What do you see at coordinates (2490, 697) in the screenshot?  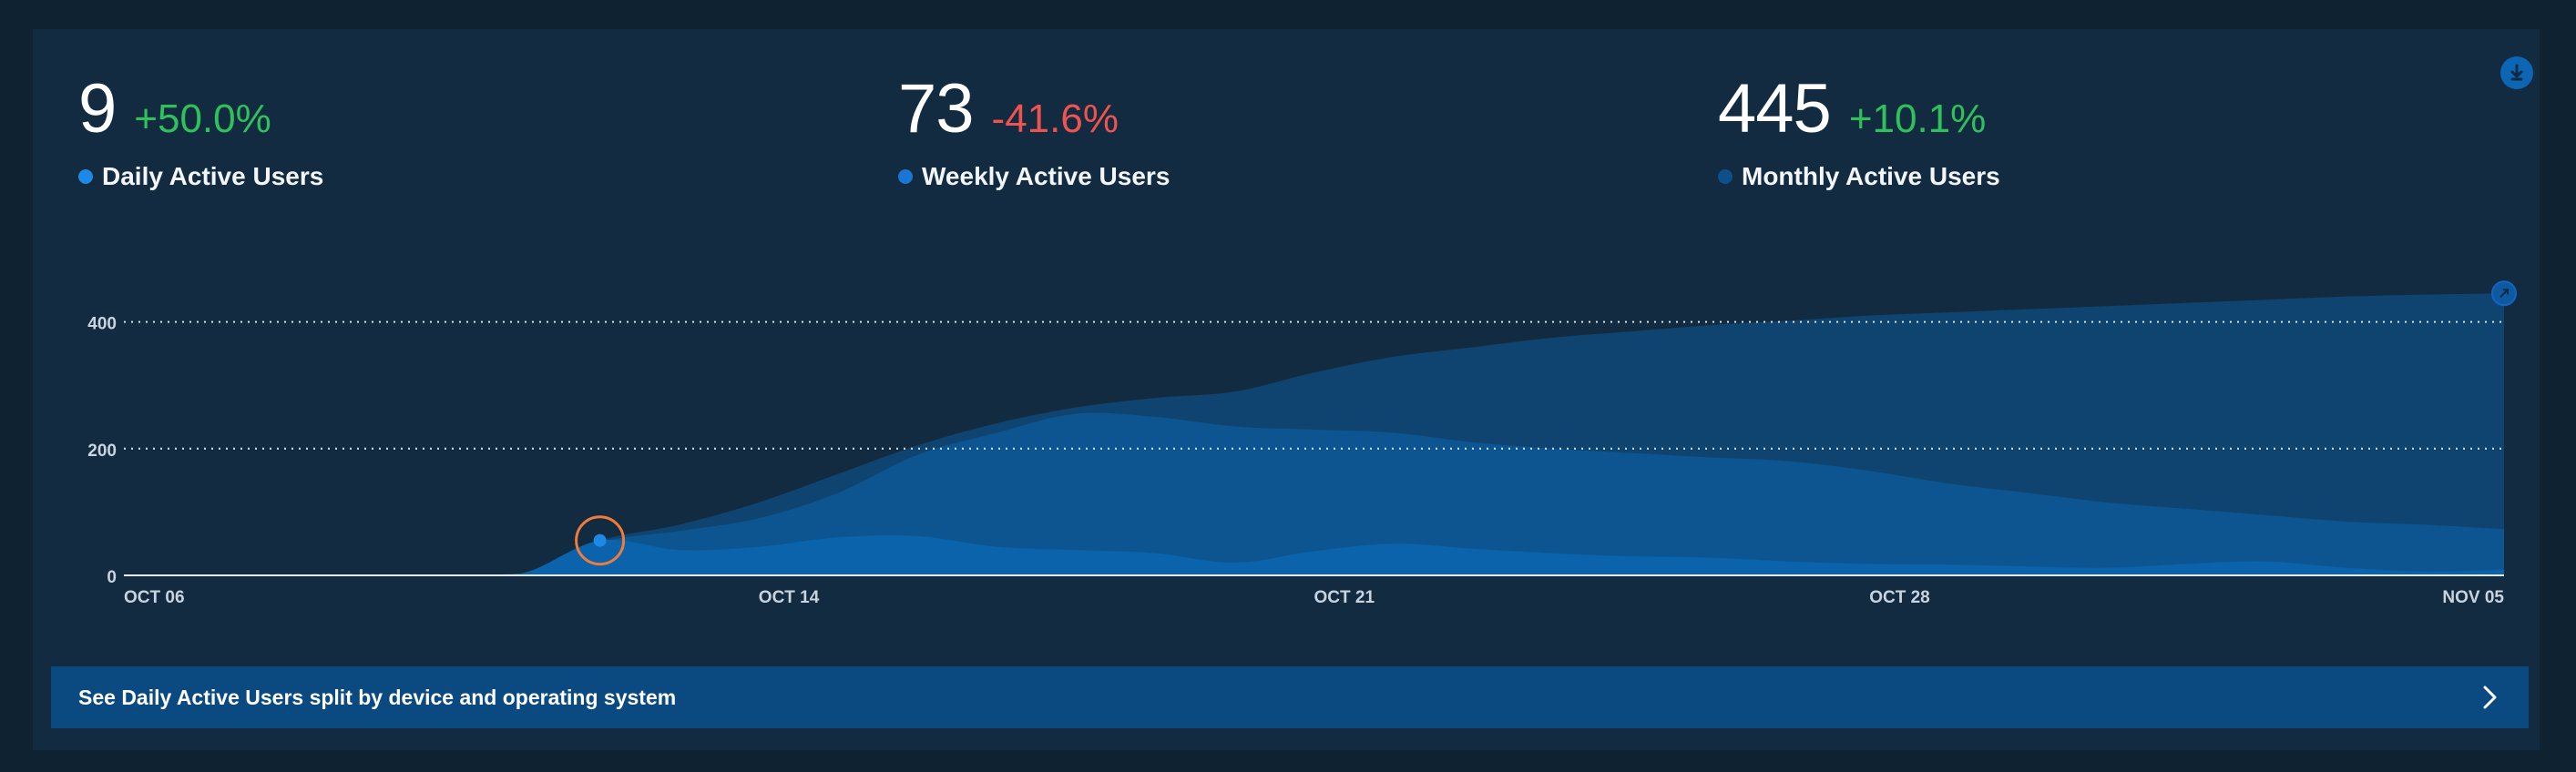 I see `chevron-right-icon` at bounding box center [2490, 697].